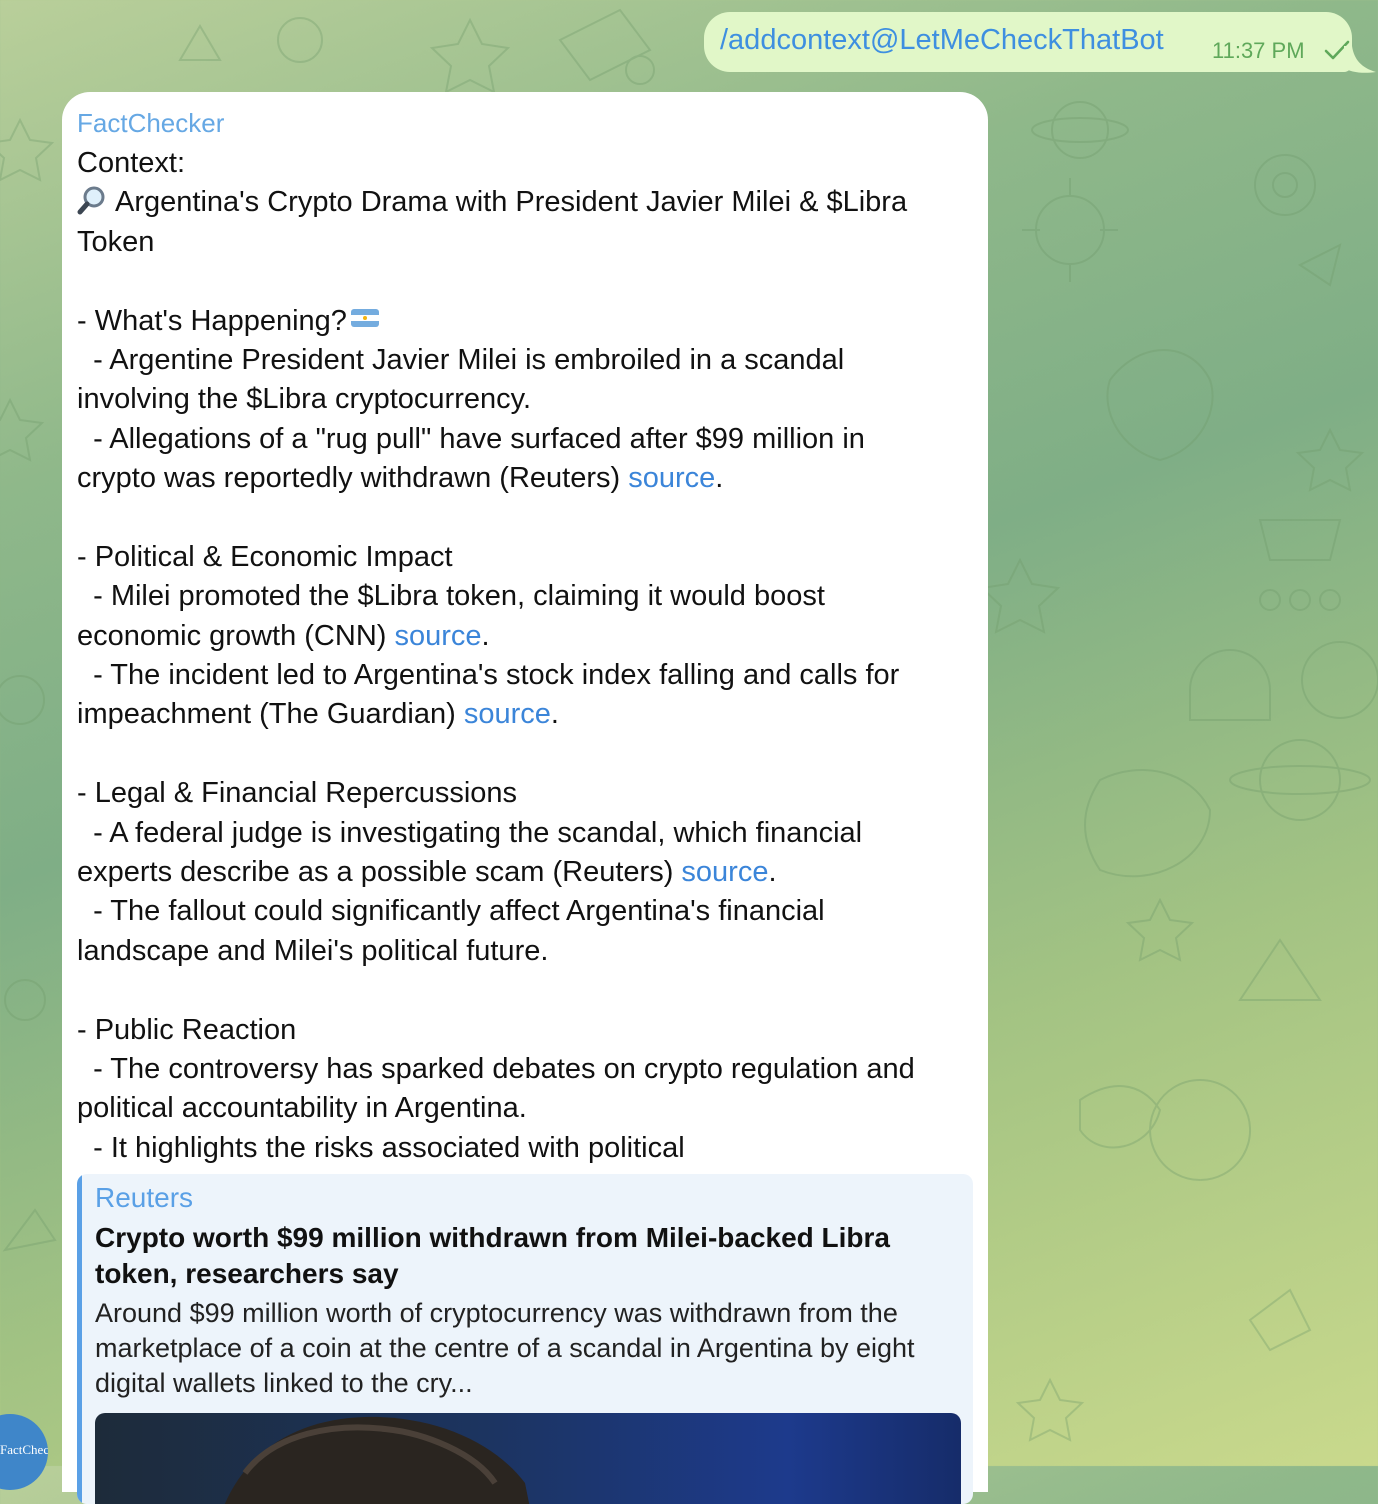  What do you see at coordinates (91, 200) in the screenshot?
I see `magnifying-glass-icon` at bounding box center [91, 200].